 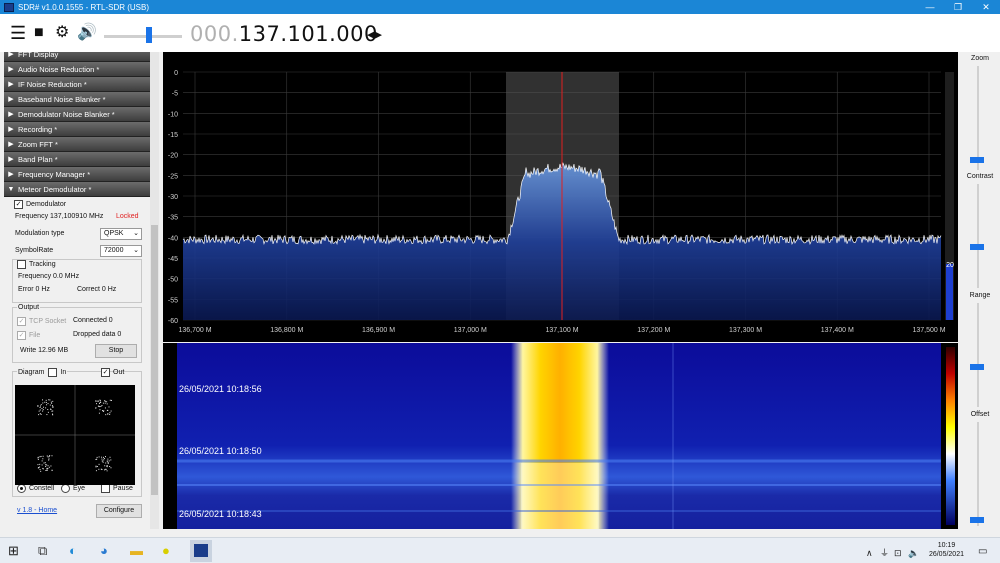 What do you see at coordinates (214, 34) in the screenshot?
I see `frequency-leading-digits: 000.` at bounding box center [214, 34].